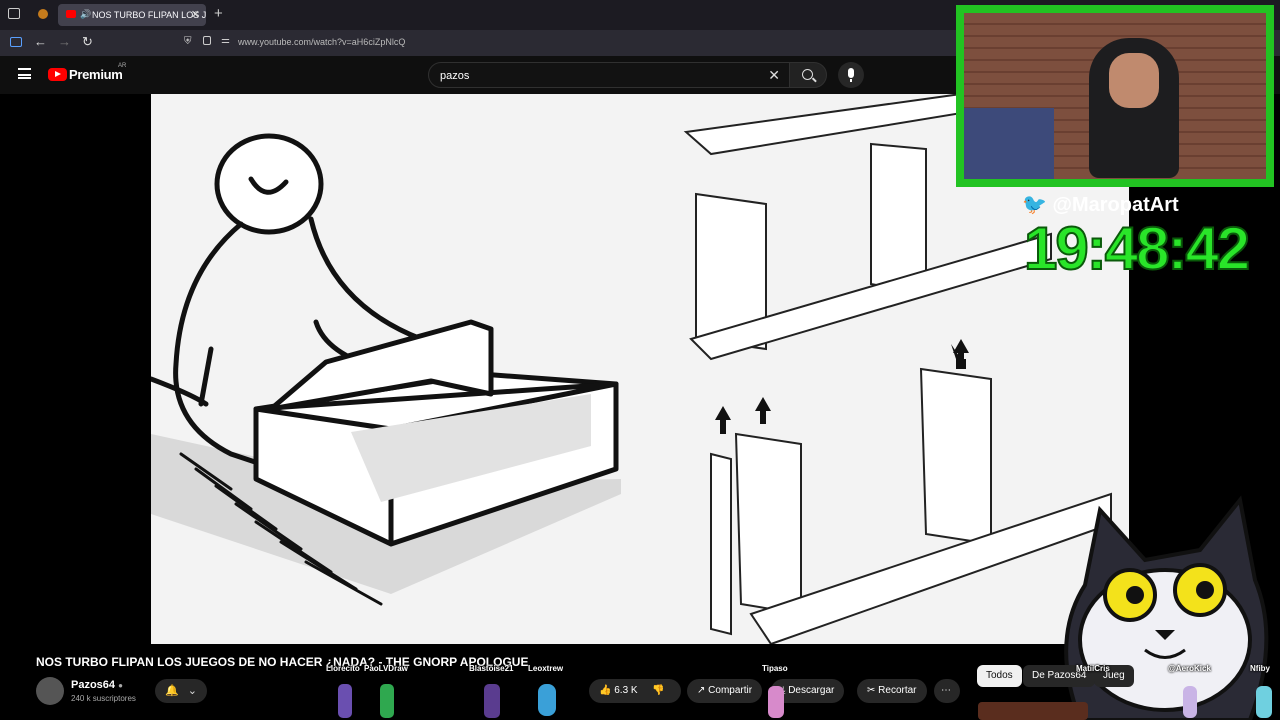 This screenshot has height=720, width=1280. I want to click on chatter-name: Nfiby, so click(1260, 668).